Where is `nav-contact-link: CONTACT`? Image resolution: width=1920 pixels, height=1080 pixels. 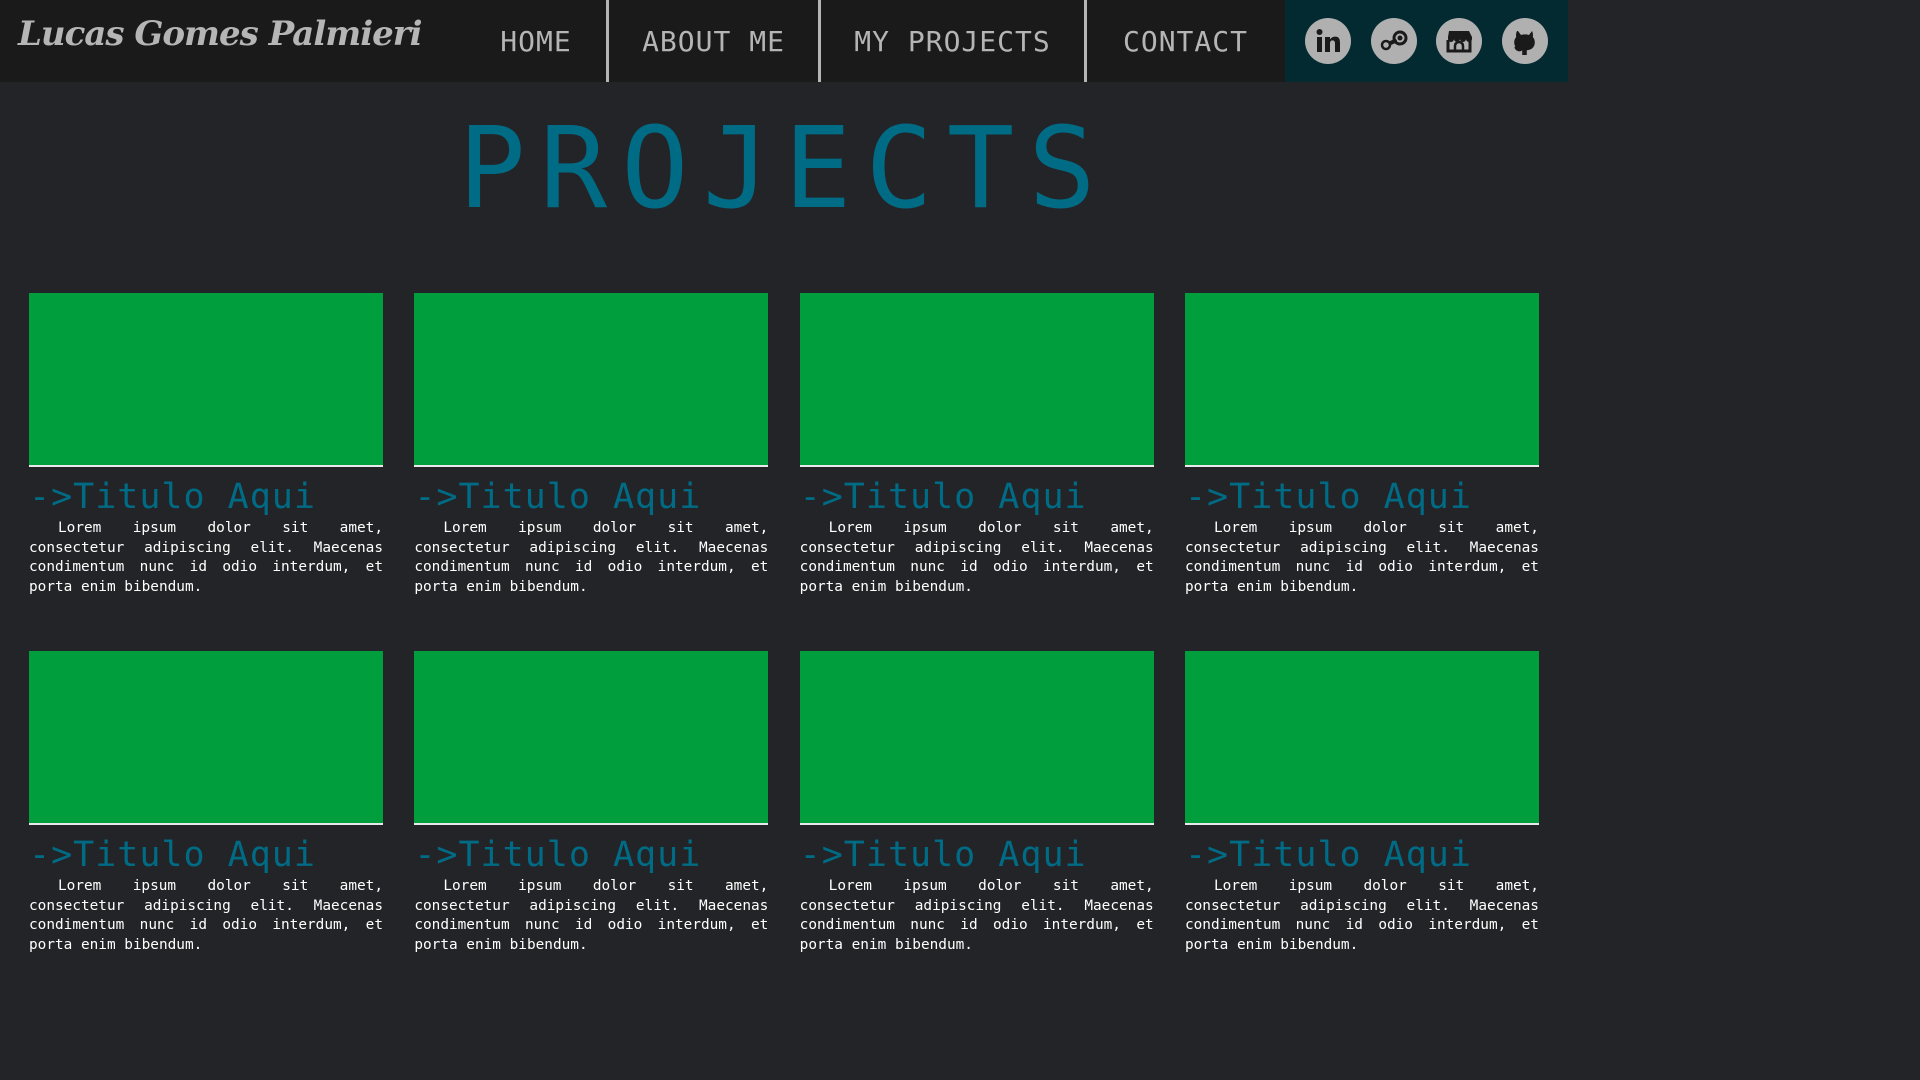
nav-contact-link: CONTACT is located at coordinates (1184, 41).